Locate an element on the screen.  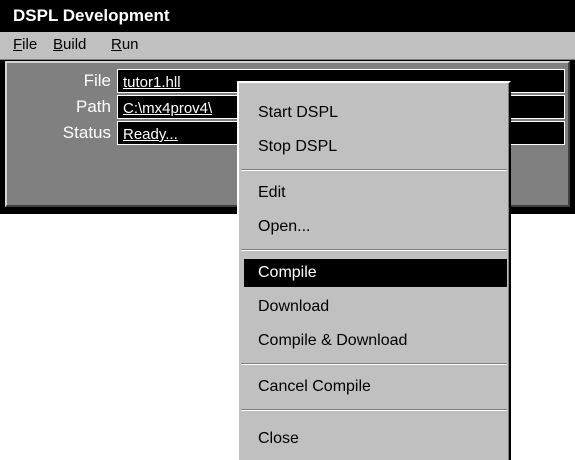
menu-item-compile: Compile is located at coordinates (375, 273).